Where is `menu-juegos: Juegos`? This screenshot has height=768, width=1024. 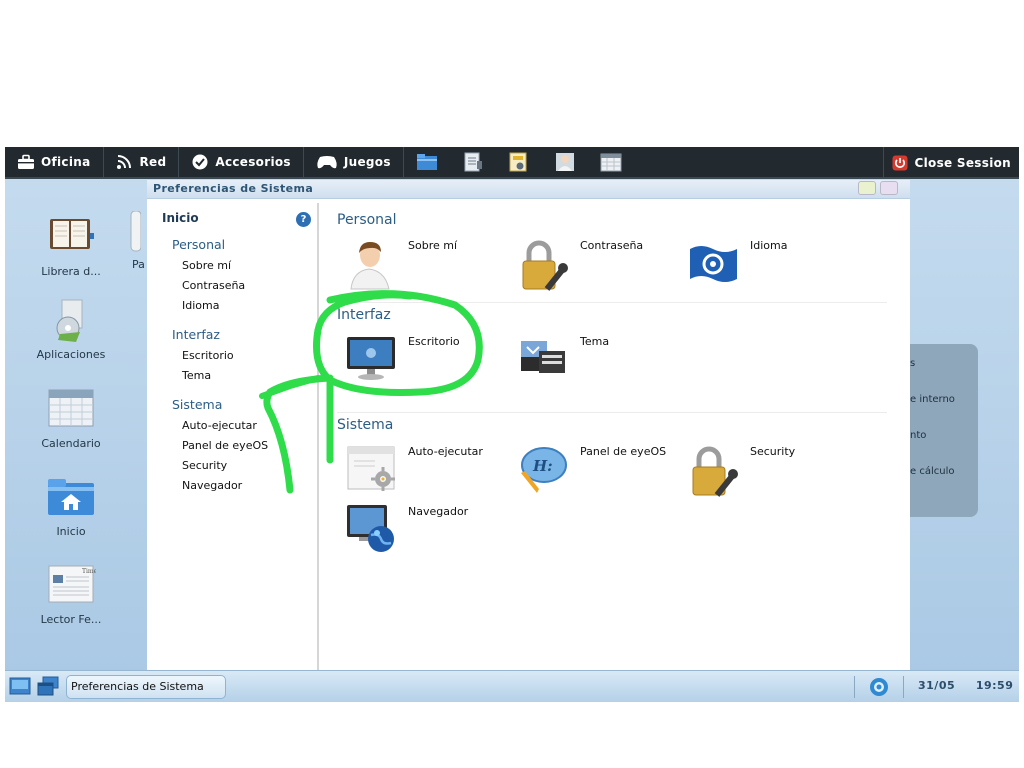
menu-juegos: Juegos is located at coordinates (354, 162).